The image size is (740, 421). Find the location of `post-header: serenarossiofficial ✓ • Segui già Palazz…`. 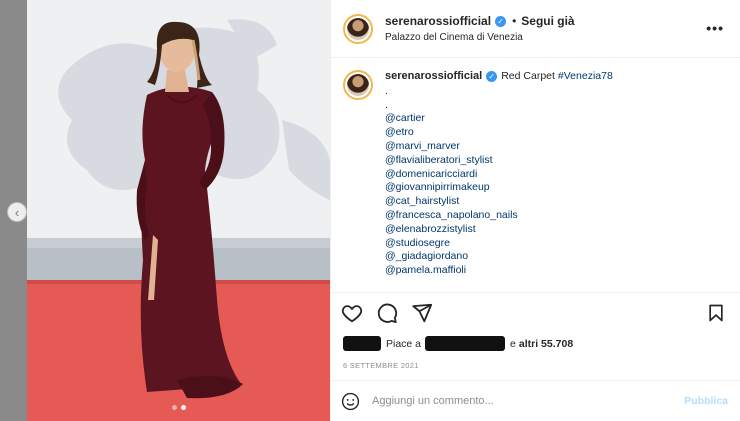

post-header: serenarossiofficial ✓ • Segui già Palazz… is located at coordinates (535, 29).